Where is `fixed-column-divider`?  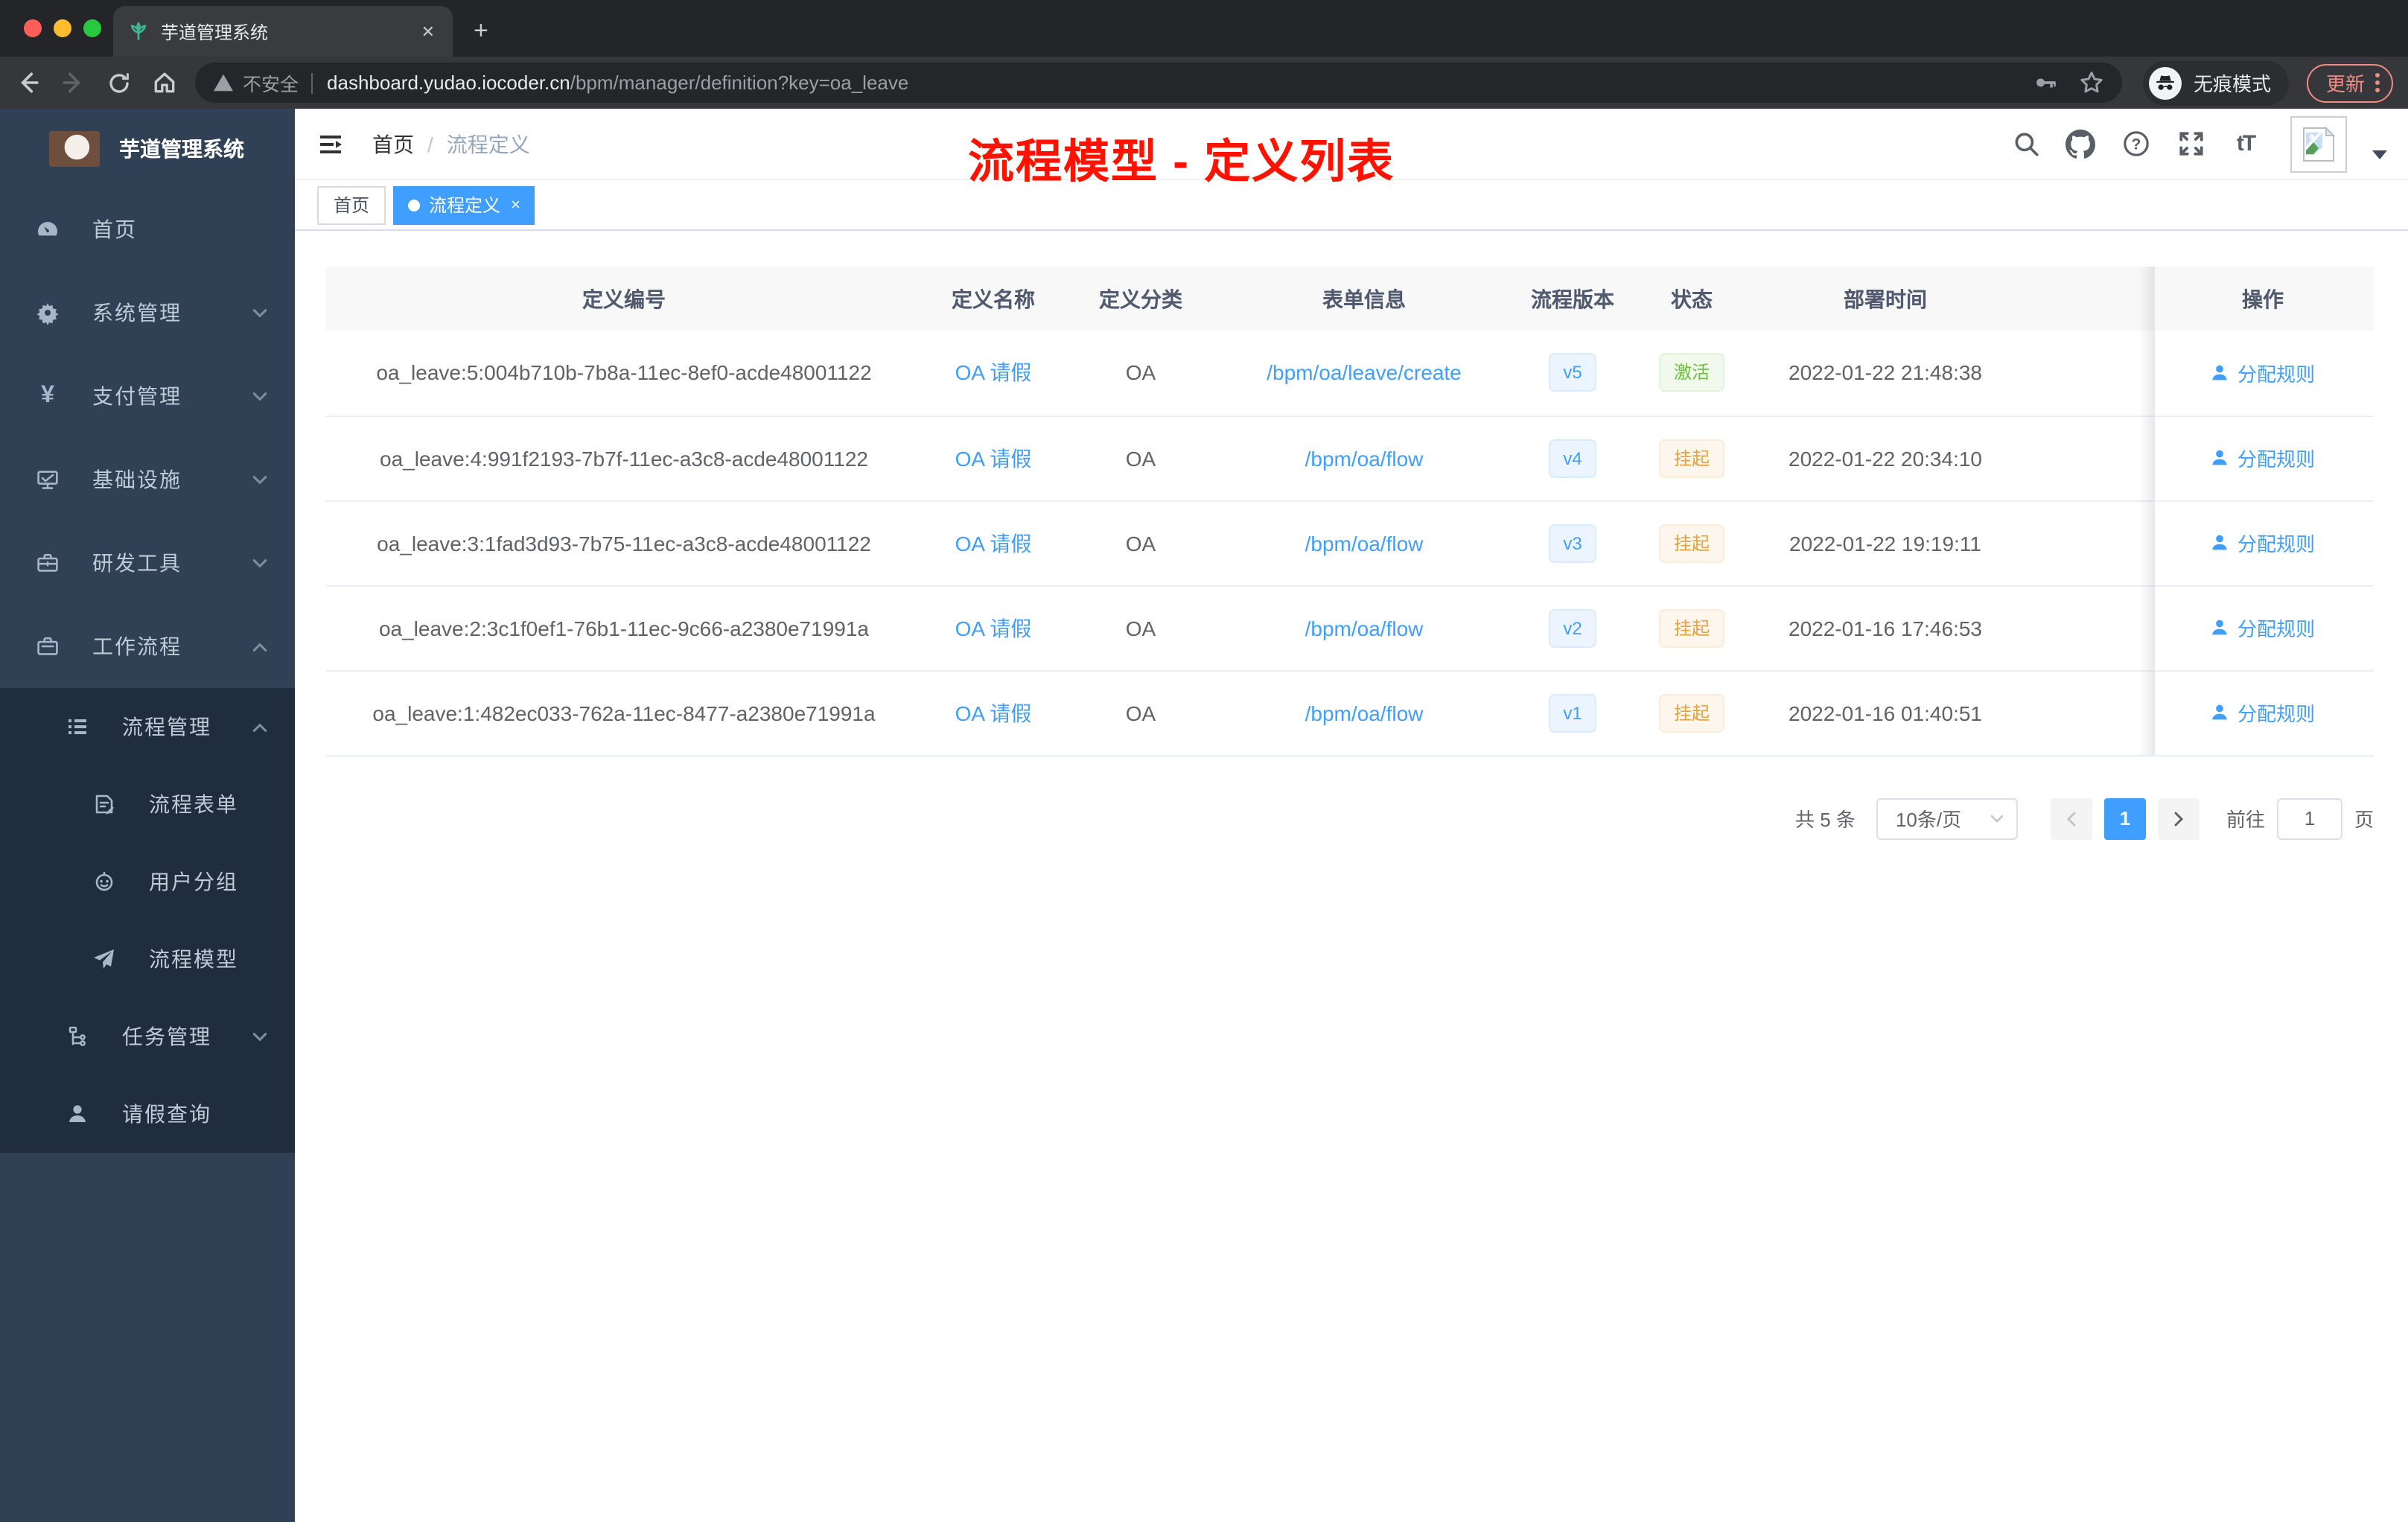 fixed-column-divider is located at coordinates (2154, 511).